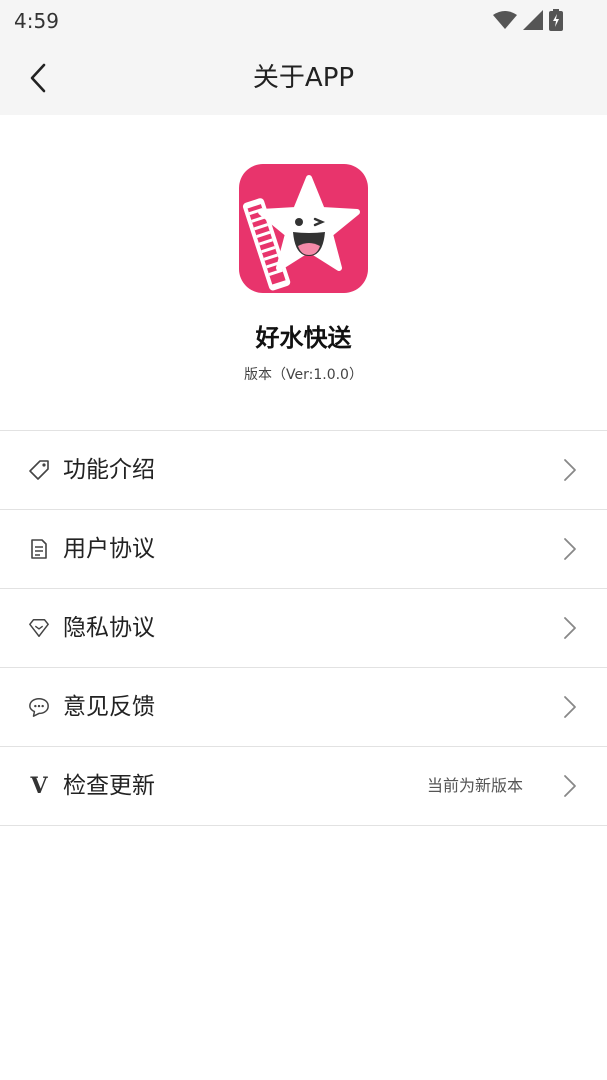  I want to click on chat-bubble-icon, so click(39, 707).